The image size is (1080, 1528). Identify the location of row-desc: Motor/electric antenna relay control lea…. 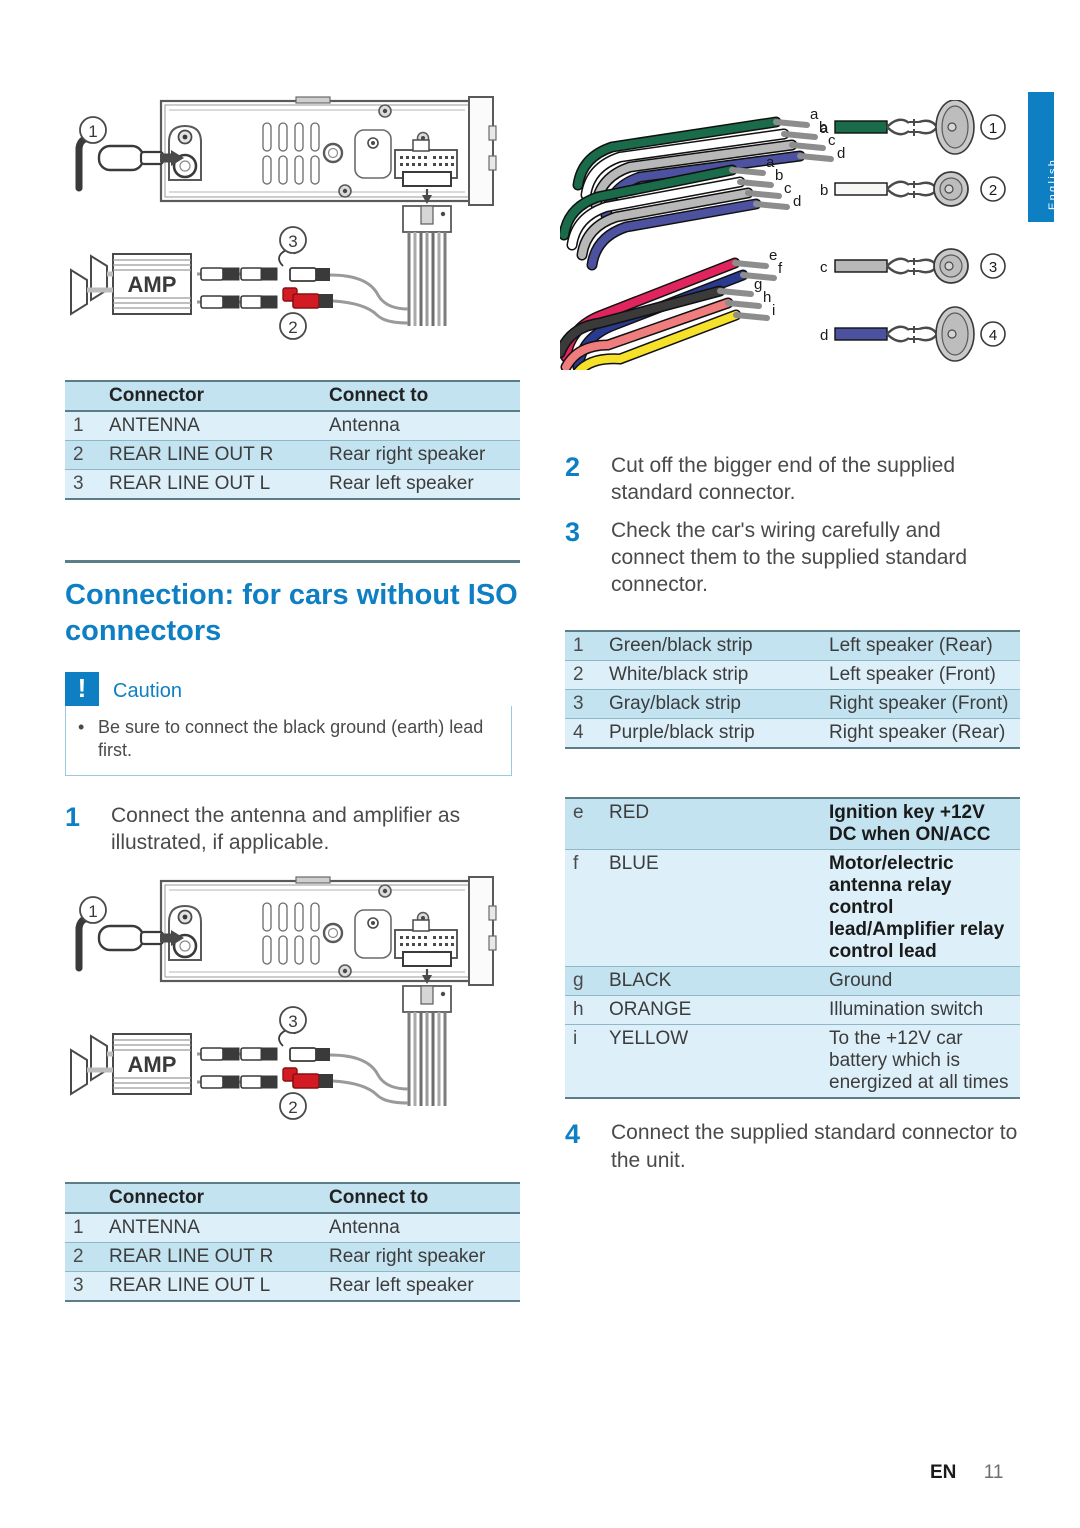
(922, 908).